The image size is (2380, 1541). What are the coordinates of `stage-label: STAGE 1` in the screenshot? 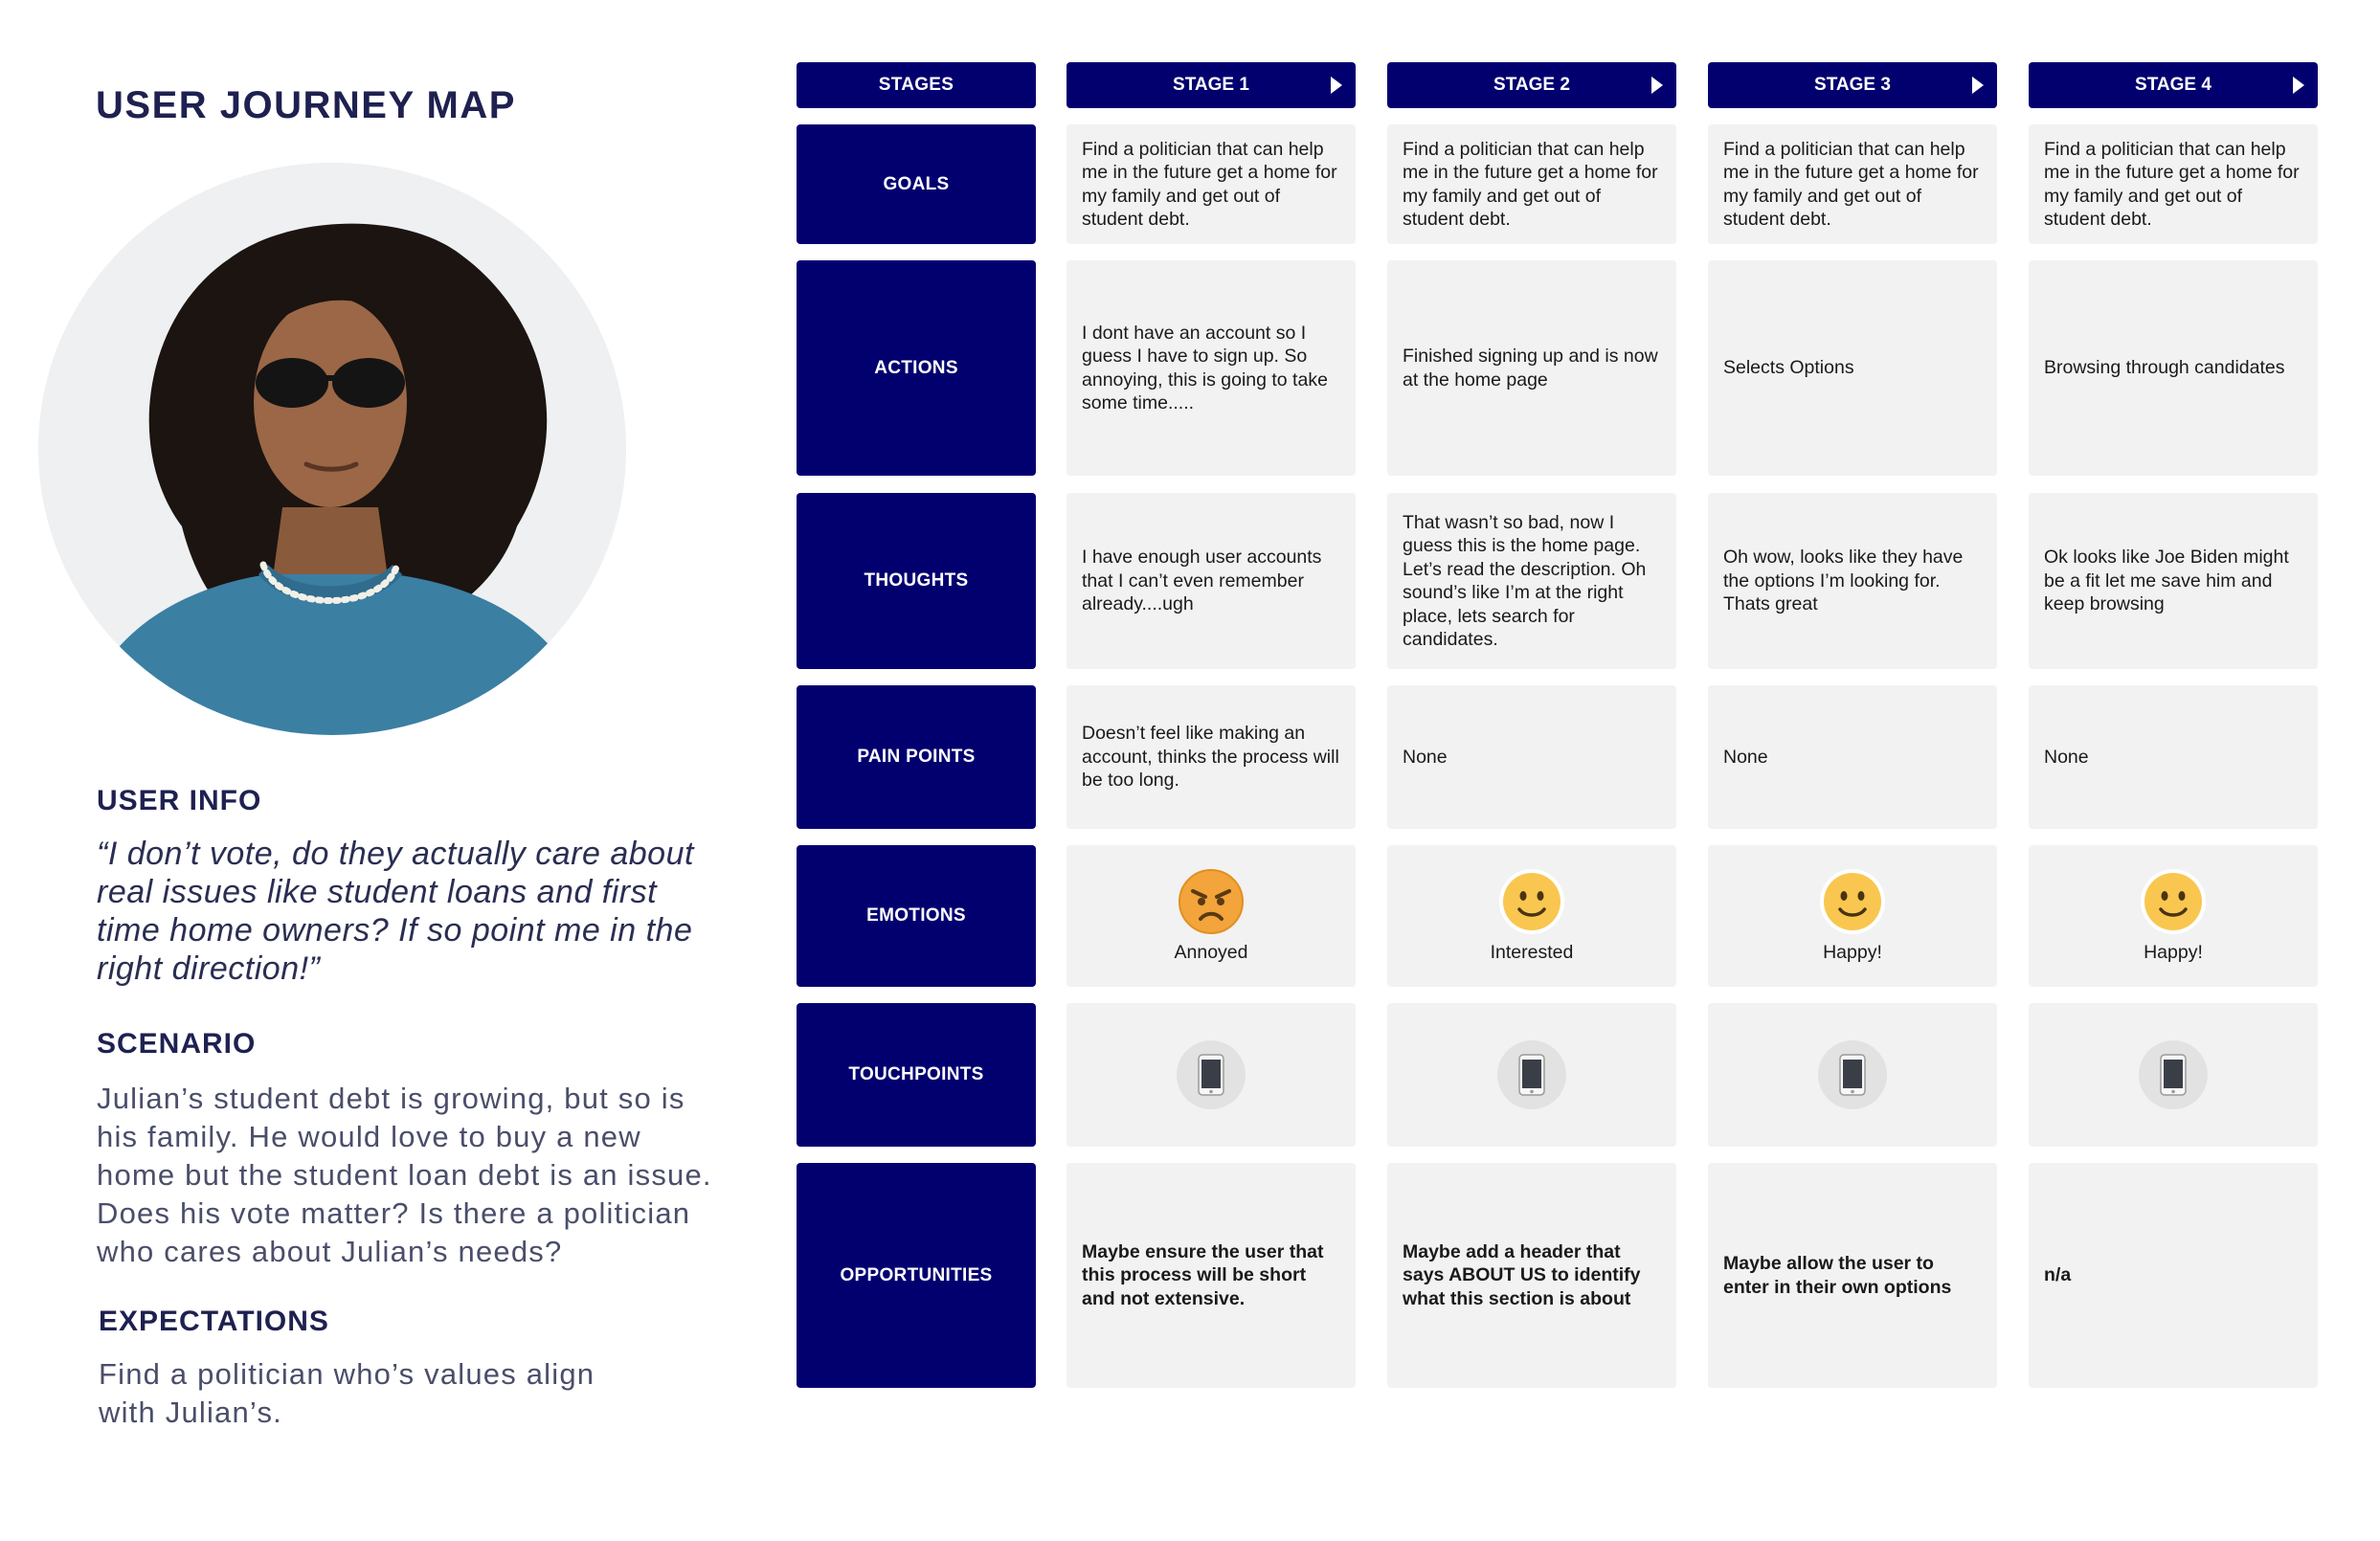 It's located at (1211, 85).